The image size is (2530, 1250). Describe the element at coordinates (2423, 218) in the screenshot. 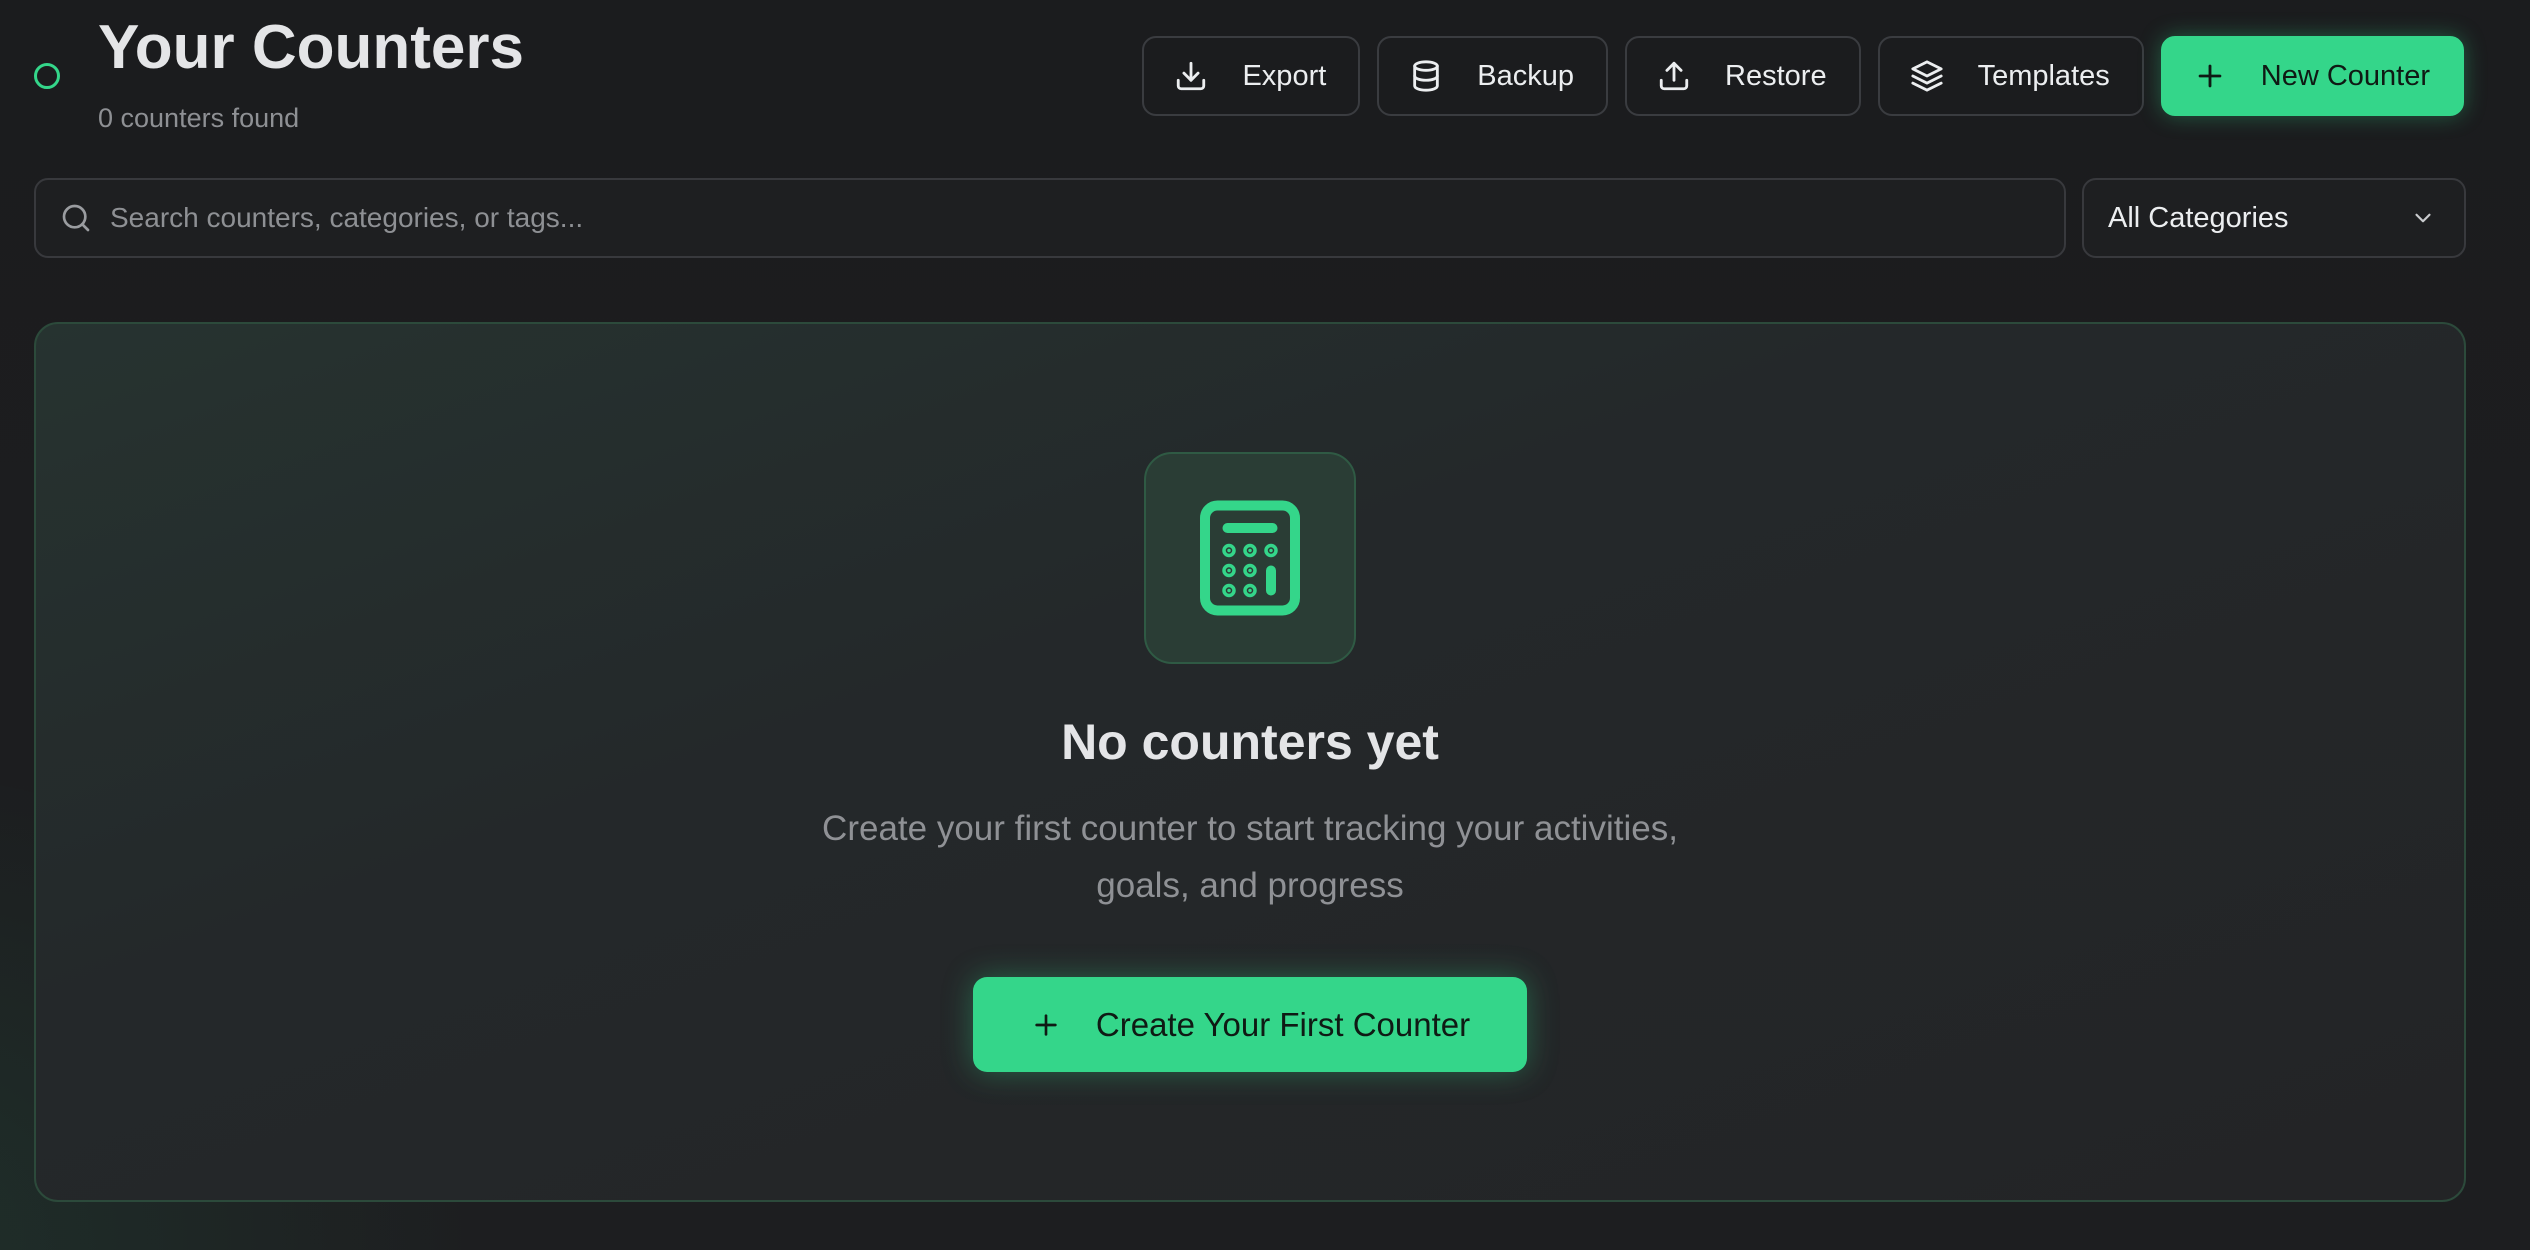

I see `chevron-down-icon` at that location.